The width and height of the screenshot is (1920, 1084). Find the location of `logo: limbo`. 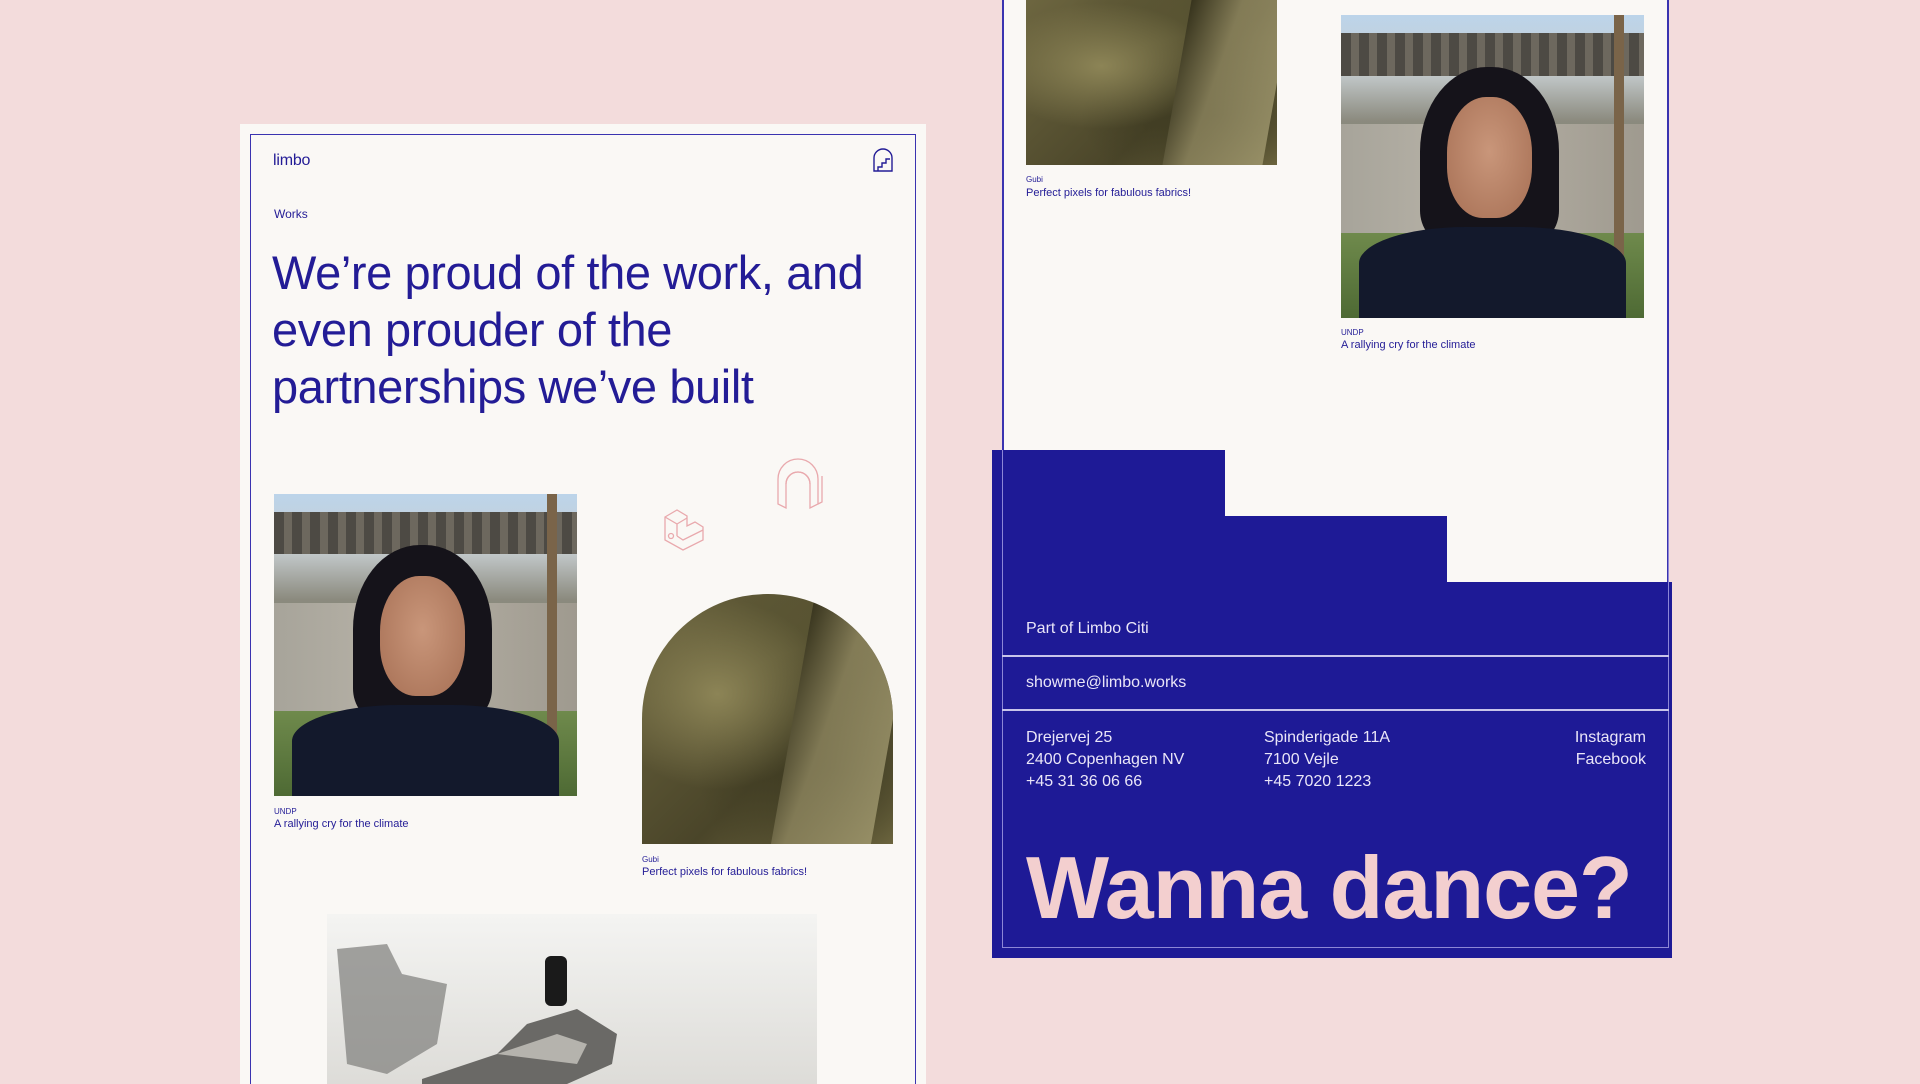

logo: limbo is located at coordinates (291, 161).